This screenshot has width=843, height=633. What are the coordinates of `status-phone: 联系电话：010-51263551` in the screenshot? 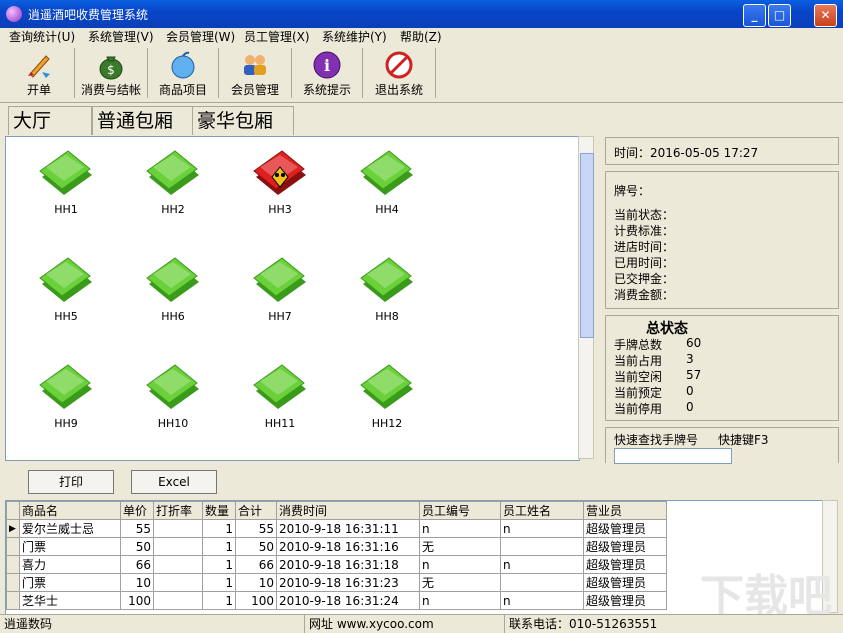 It's located at (583, 624).